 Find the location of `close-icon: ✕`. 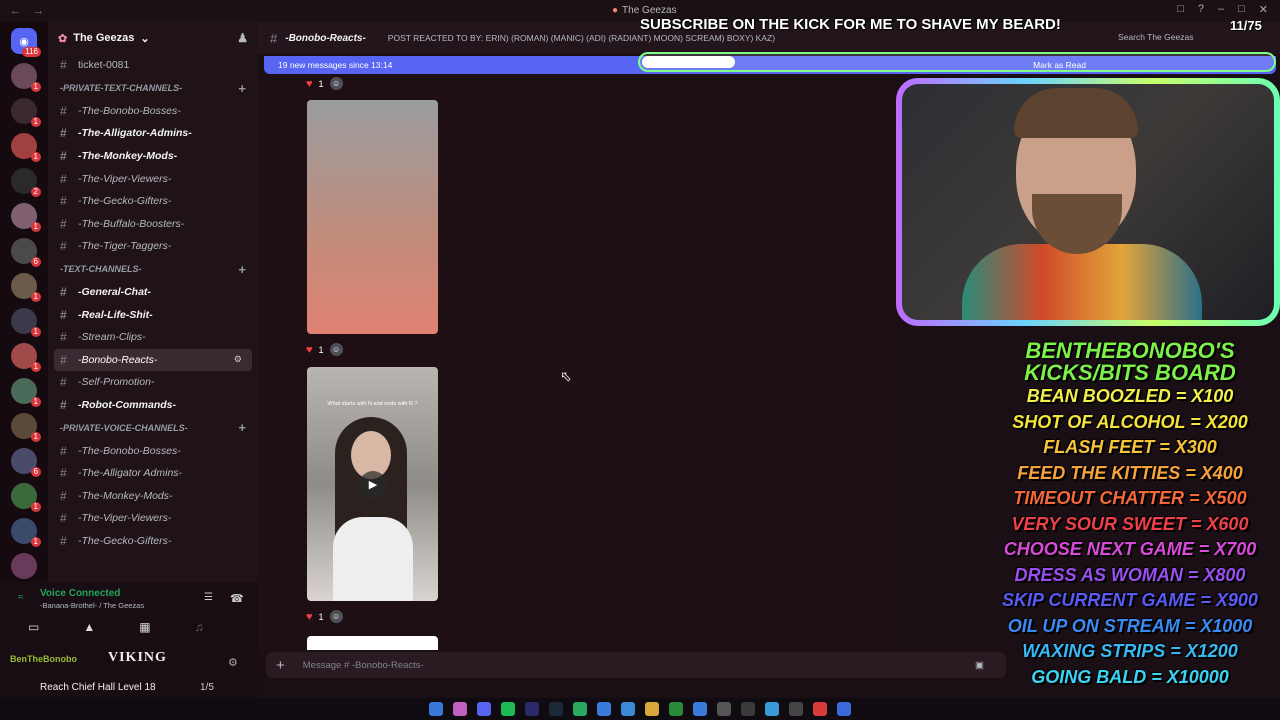

close-icon: ✕ is located at coordinates (1263, 9).